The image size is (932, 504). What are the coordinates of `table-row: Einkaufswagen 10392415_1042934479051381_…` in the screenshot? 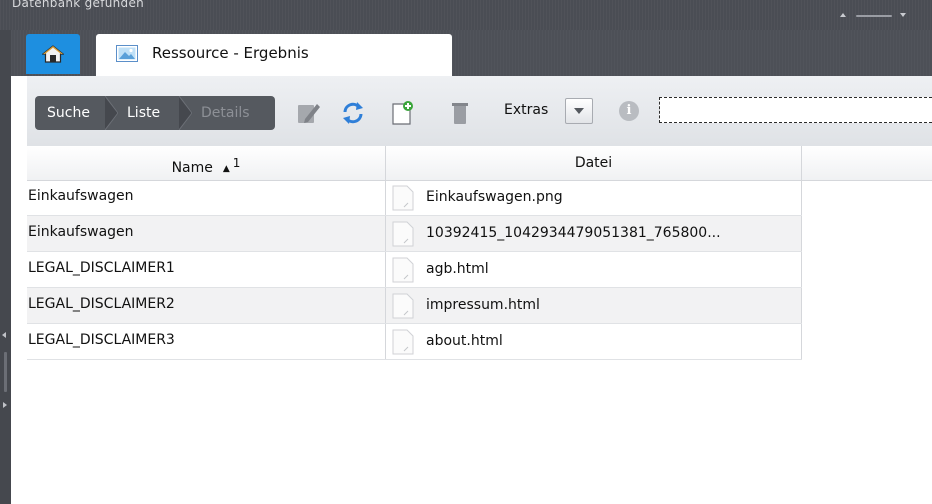 It's located at (414, 234).